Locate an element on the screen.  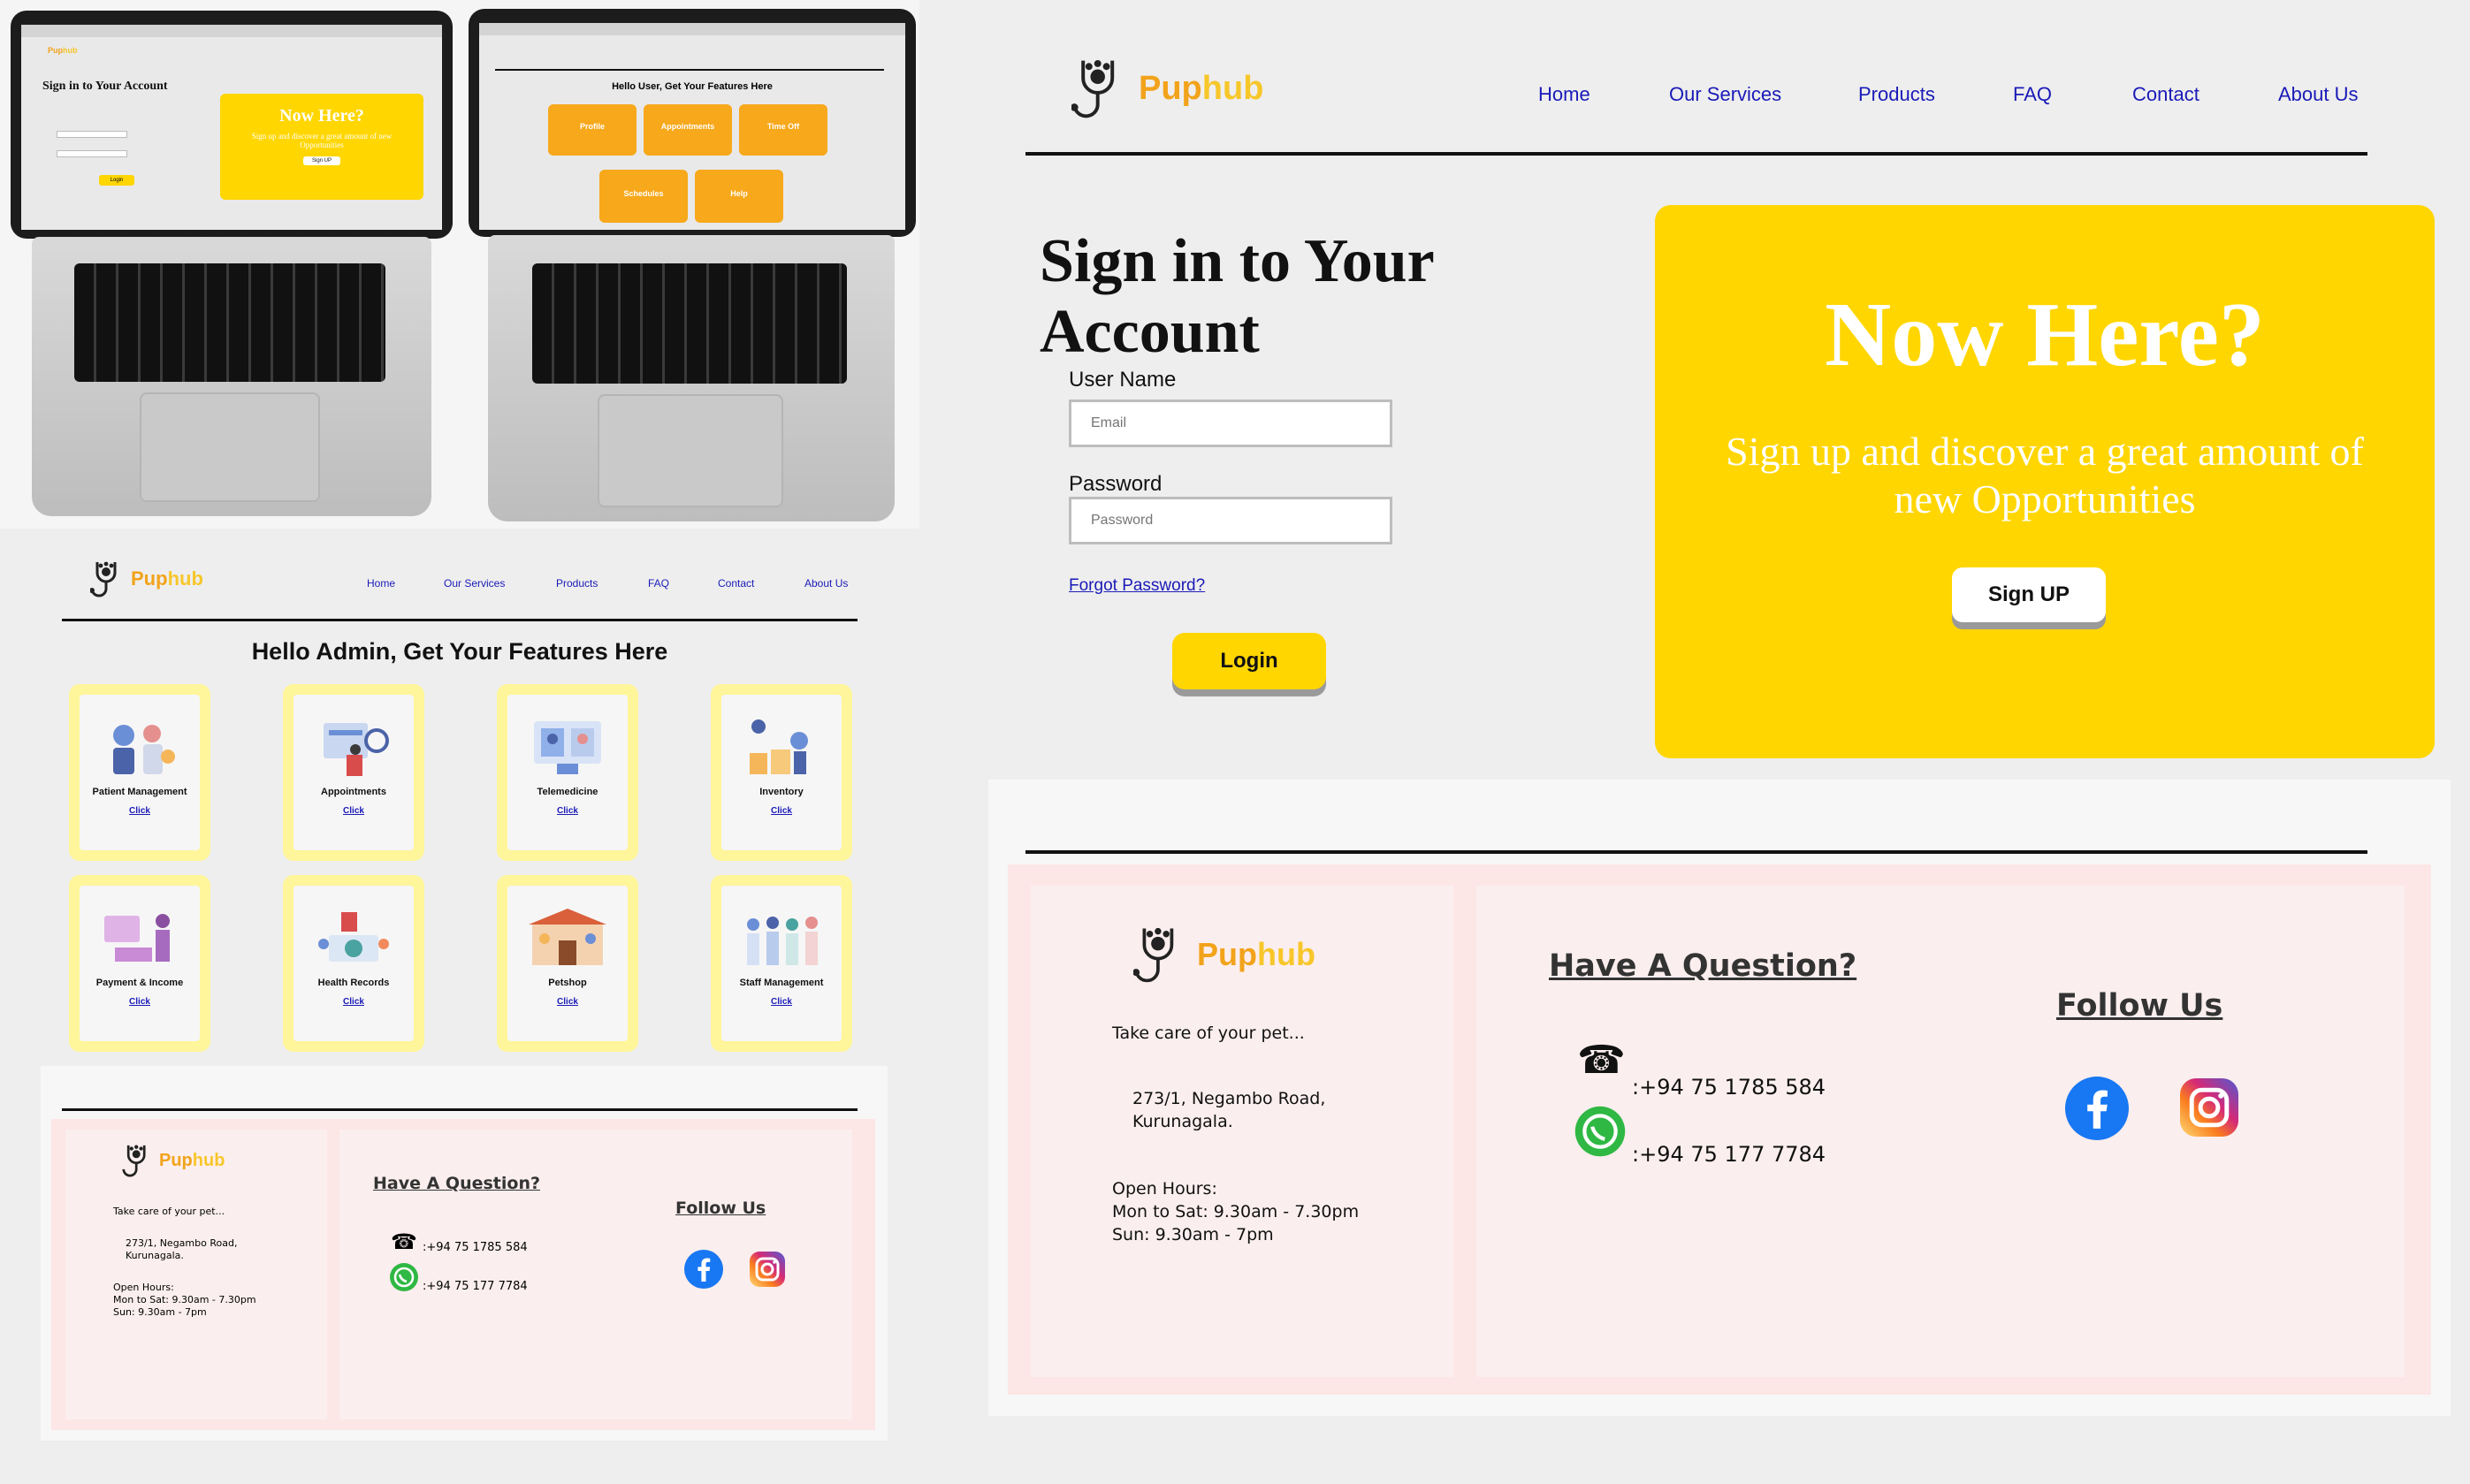
signin-title-line1: Sign in to Your is located at coordinates (1237, 261).